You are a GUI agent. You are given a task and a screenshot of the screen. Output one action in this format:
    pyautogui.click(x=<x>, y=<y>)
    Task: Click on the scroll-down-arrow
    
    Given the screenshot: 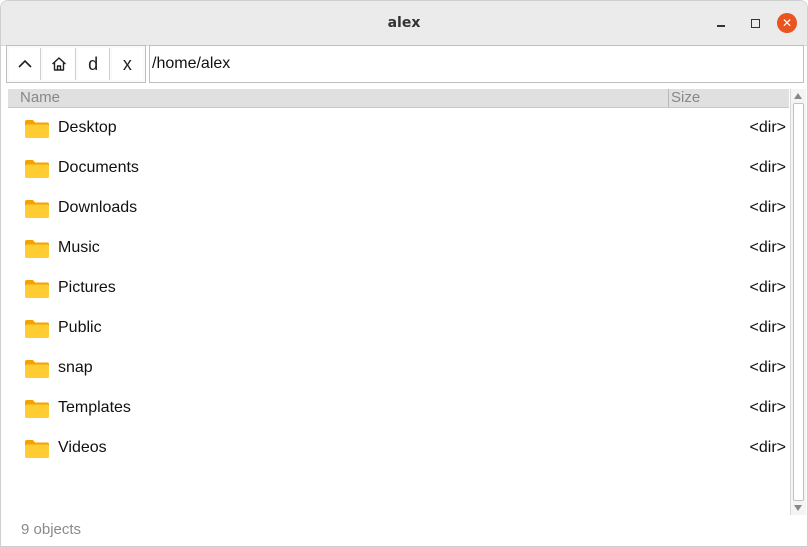 What is the action you would take?
    pyautogui.click(x=798, y=508)
    